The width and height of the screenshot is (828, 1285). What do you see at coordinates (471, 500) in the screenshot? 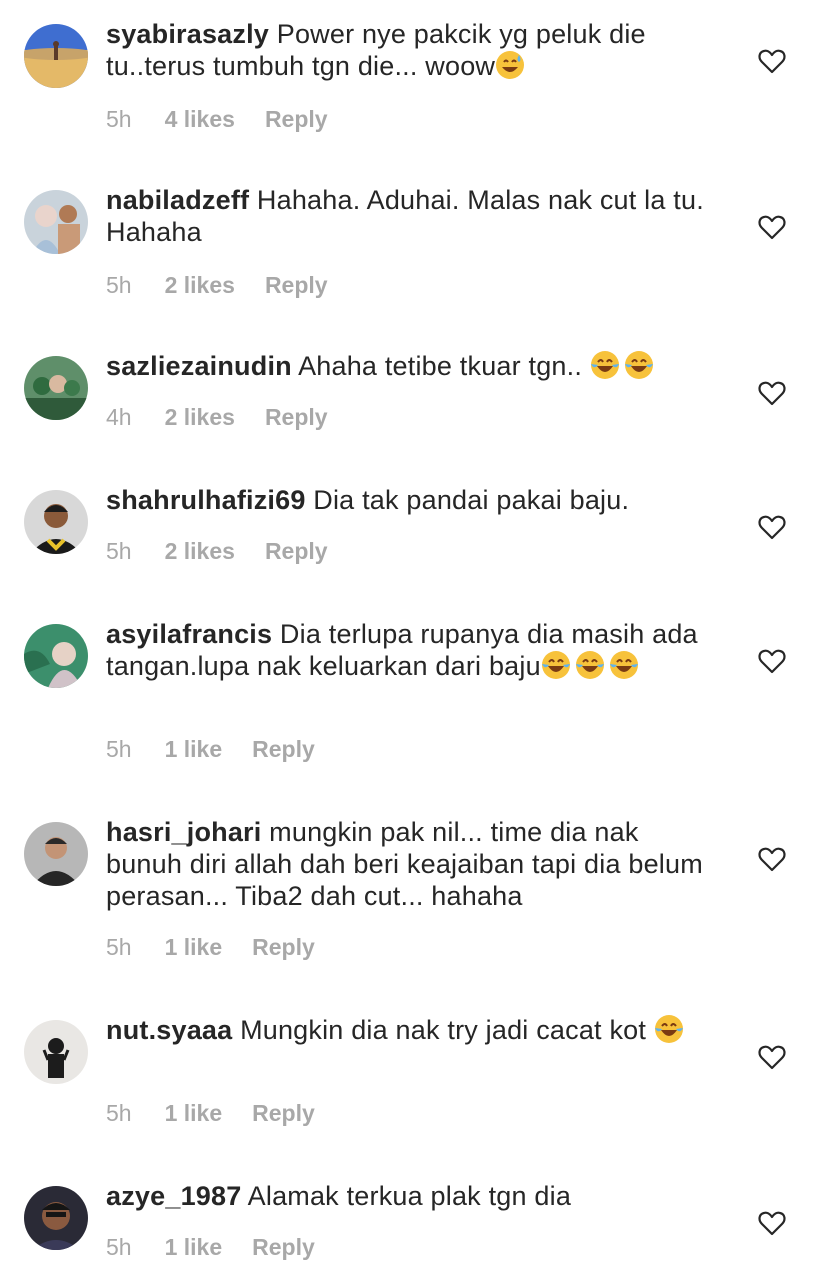
I see `comment-text: Dia tak pandai pakai baju.` at bounding box center [471, 500].